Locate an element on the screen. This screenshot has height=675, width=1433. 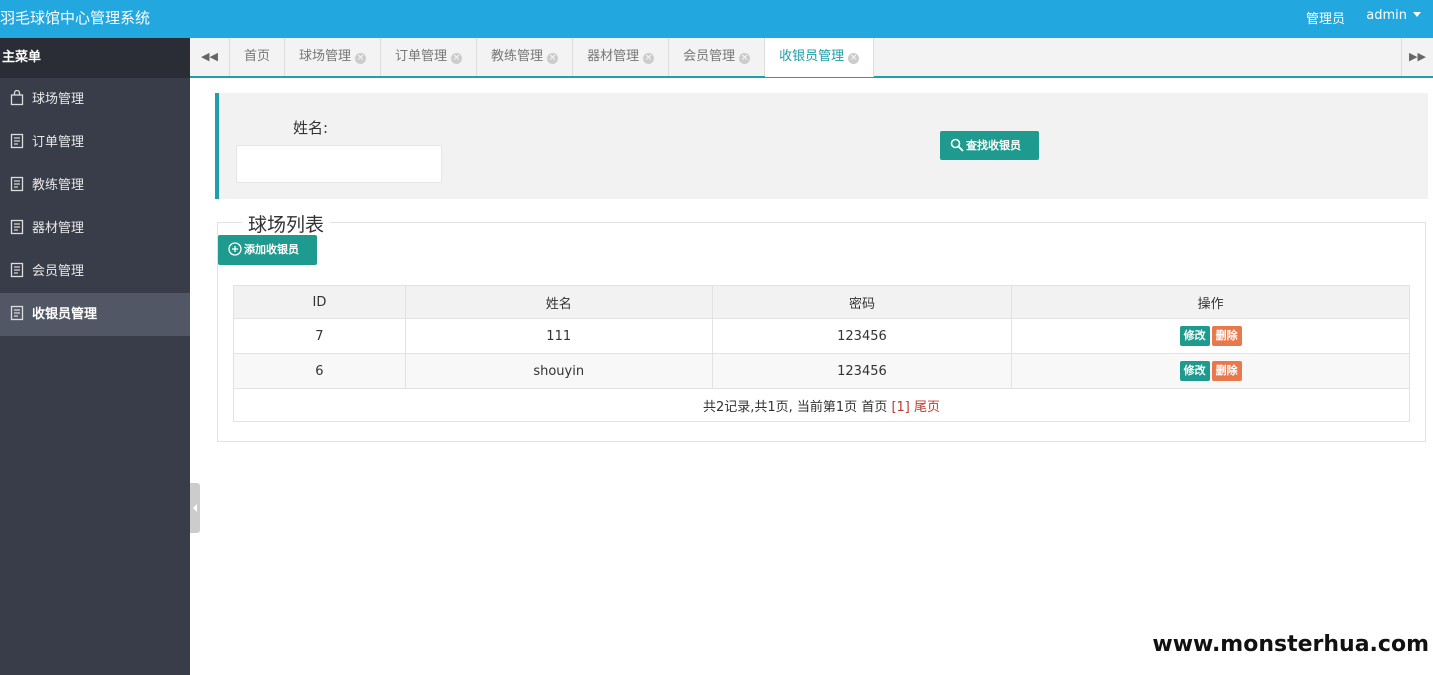
top-bar: 羽毛球馆中心管理系统 管理员 admin is located at coordinates (716, 19).